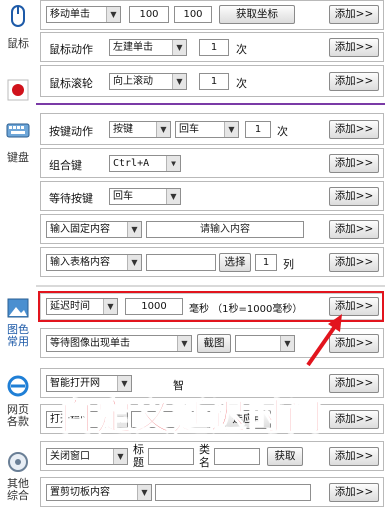 The height and width of the screenshot is (509, 385). Describe the element at coordinates (225, 229) in the screenshot. I see `fixed-content-input: 请输入内容` at that location.